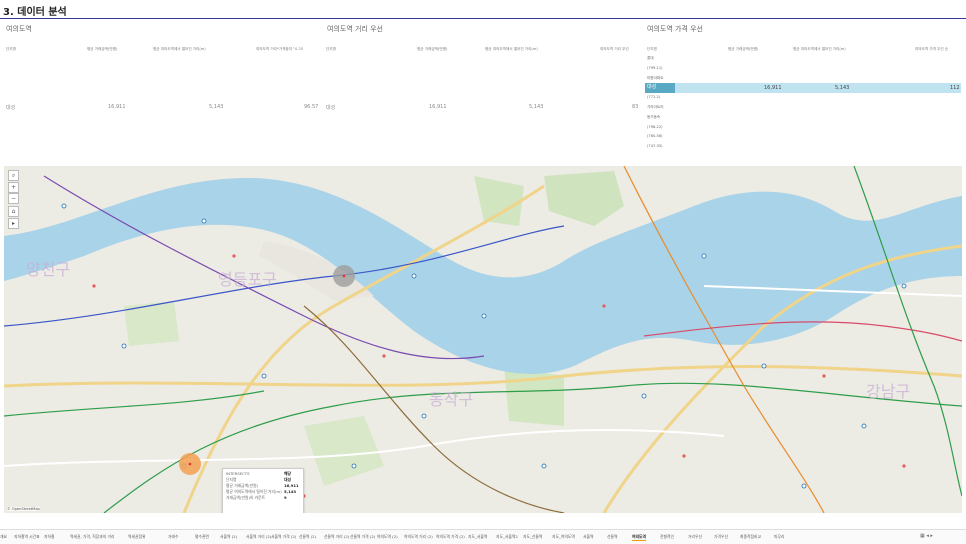  I want to click on tab-11: 선릉역 거리 (2), so click(336, 537).